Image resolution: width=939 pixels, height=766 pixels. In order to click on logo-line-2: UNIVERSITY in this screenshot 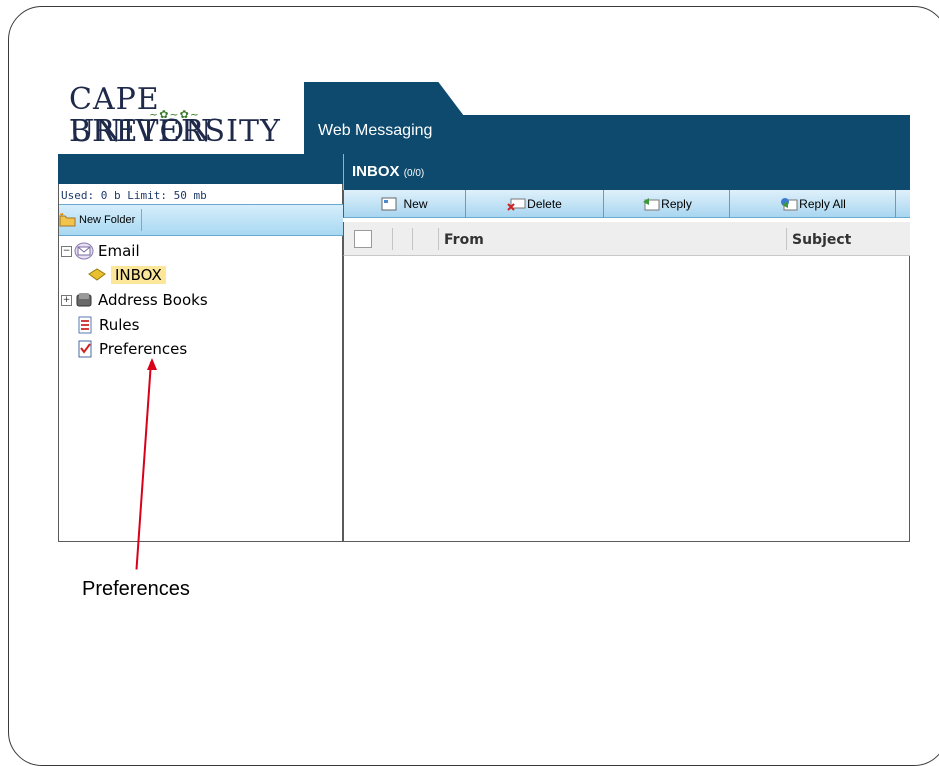, I will do `click(175, 131)`.